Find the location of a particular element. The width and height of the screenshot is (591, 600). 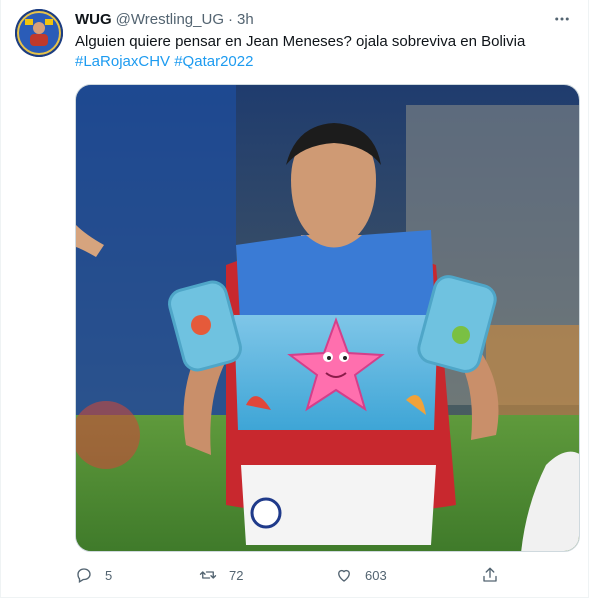

hashtag-larojaxchv: #LaRojaxCHV is located at coordinates (122, 61).